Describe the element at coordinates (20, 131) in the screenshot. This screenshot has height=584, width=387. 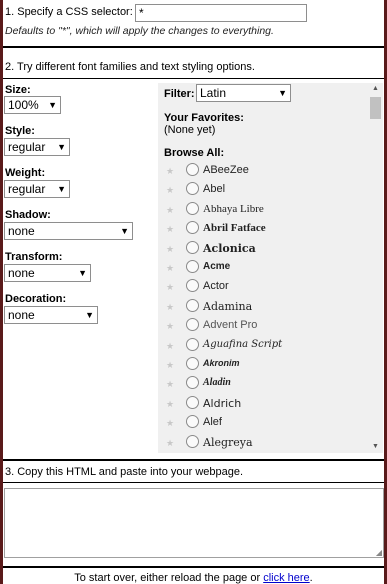
I see `style-label: Style:` at that location.